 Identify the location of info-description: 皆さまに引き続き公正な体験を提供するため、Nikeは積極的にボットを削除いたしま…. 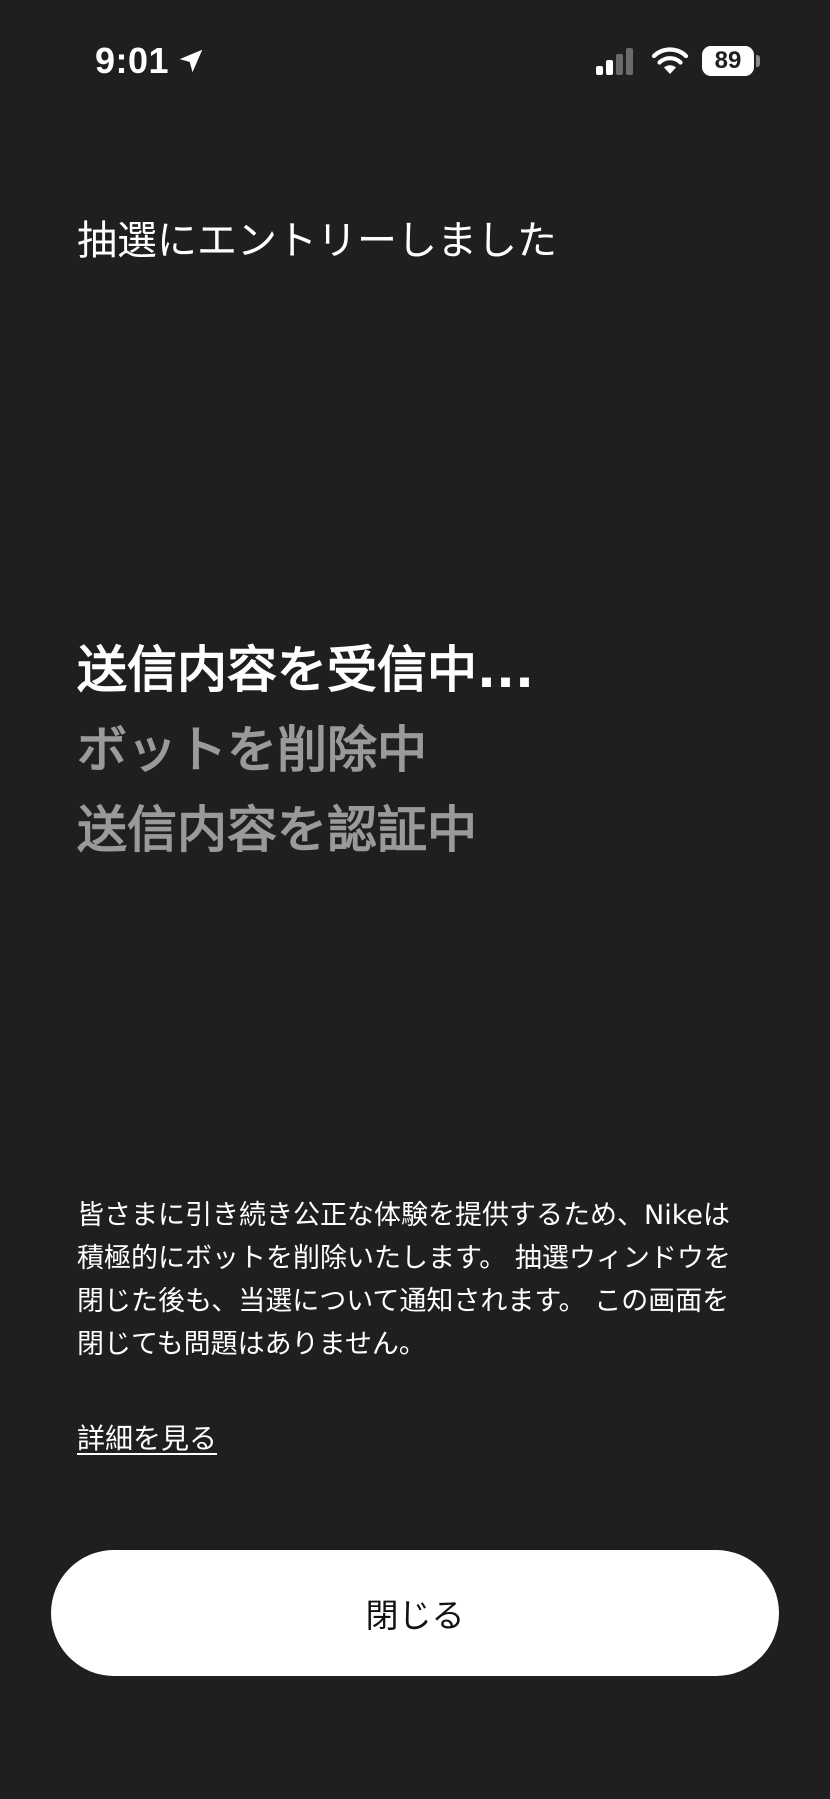
(404, 1280).